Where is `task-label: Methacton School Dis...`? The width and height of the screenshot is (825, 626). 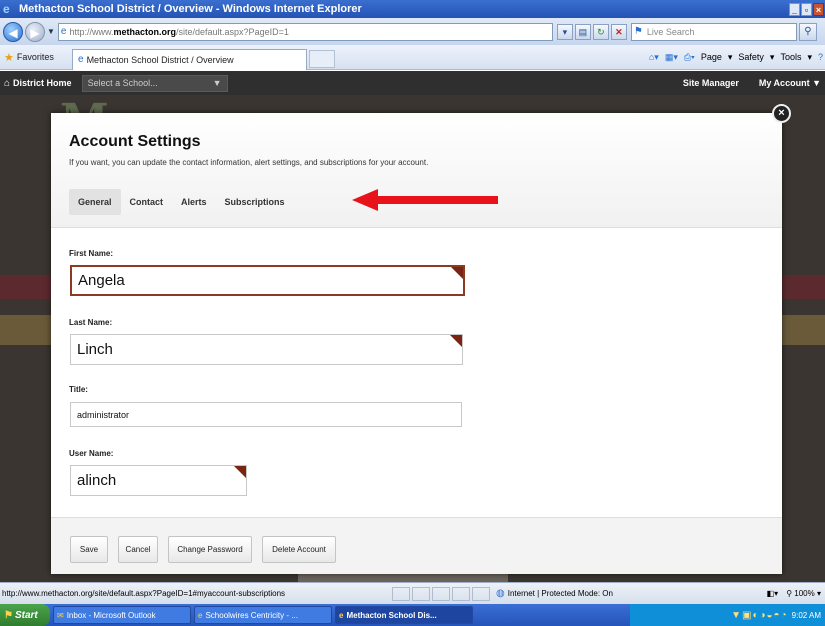 task-label: Methacton School Dis... is located at coordinates (391, 615).